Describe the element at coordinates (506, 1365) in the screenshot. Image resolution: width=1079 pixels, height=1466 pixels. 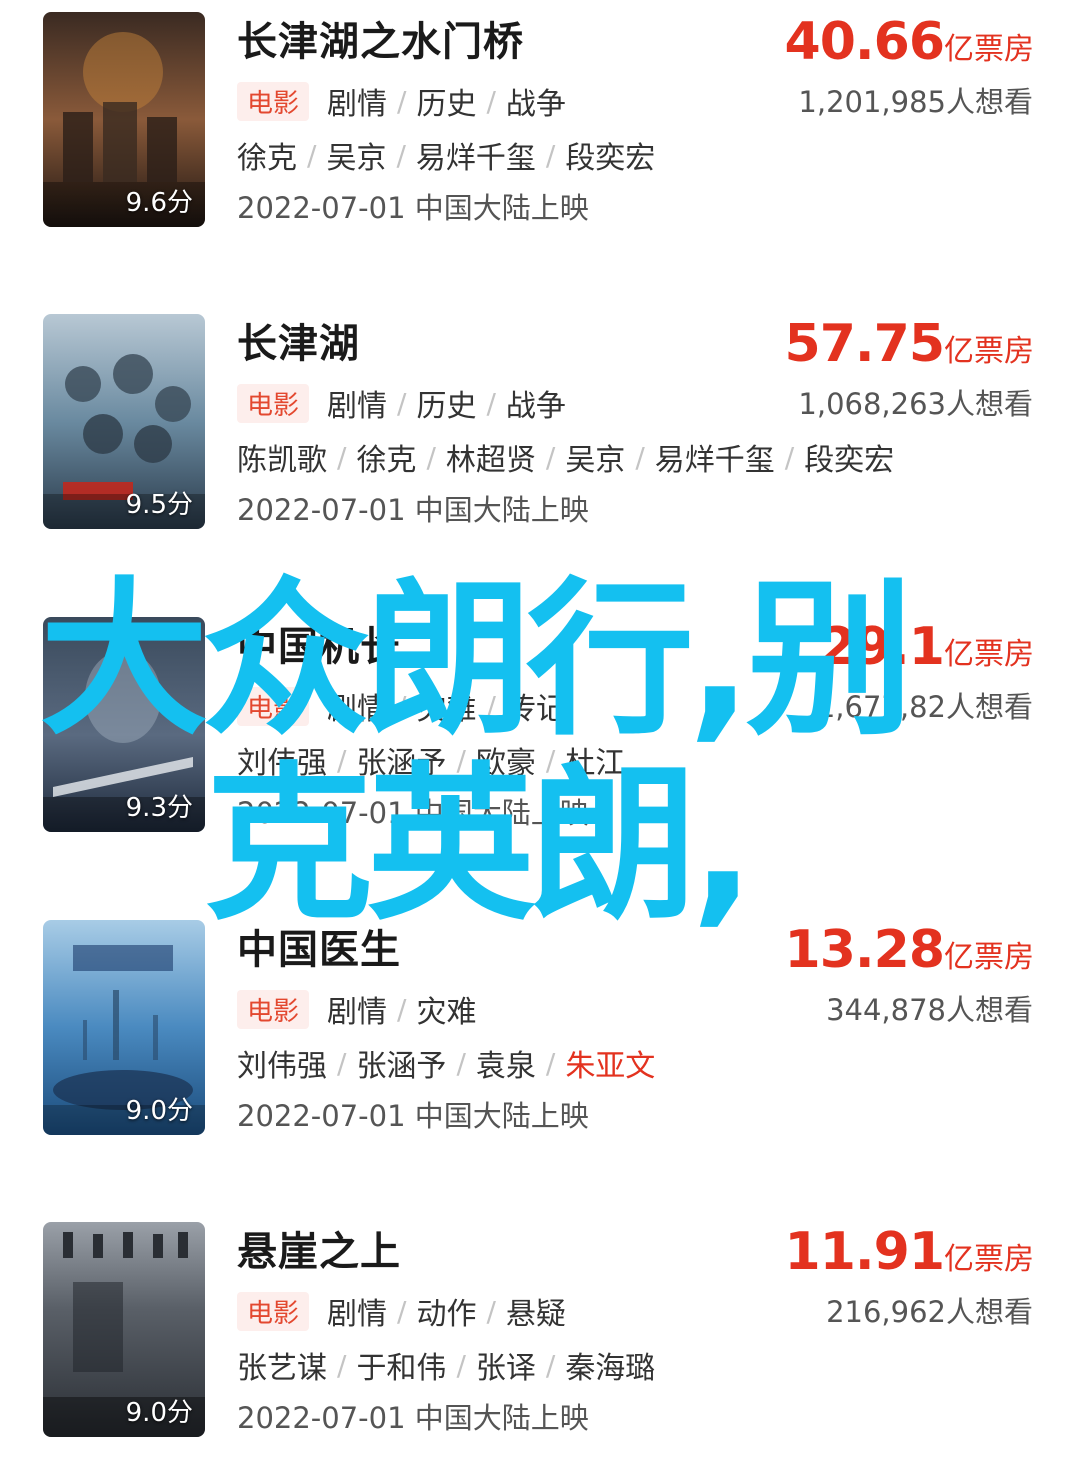
I see `cast-member: 张译` at that location.